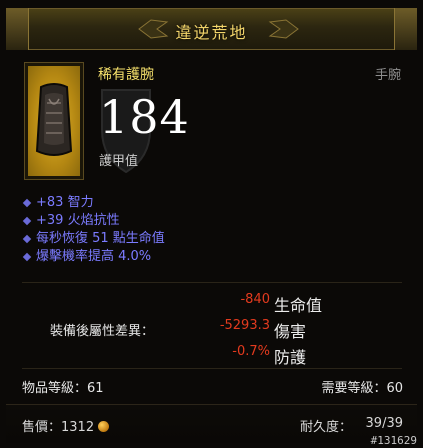 The height and width of the screenshot is (448, 423). What do you see at coordinates (212, 203) in the screenshot?
I see `affix-item: +83 智力` at bounding box center [212, 203].